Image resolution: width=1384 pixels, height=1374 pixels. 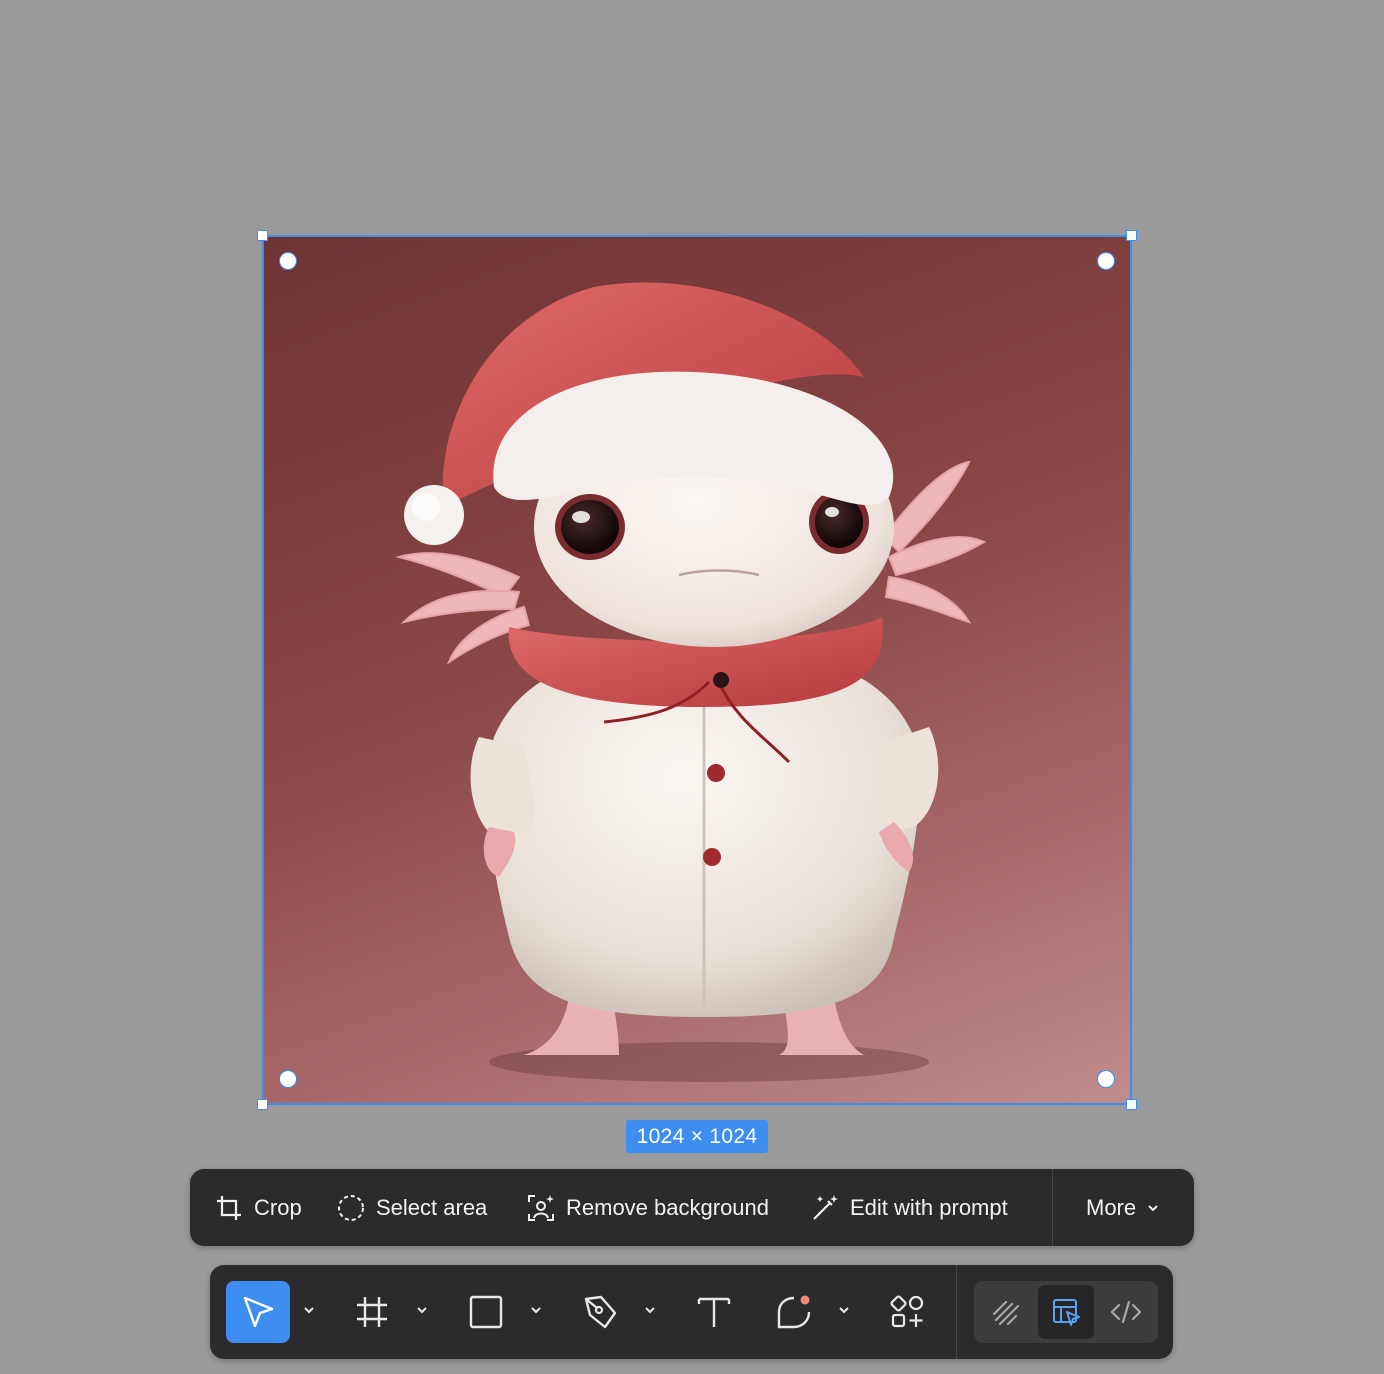 I want to click on move-tool-chevron-down-icon, so click(x=309, y=1310).